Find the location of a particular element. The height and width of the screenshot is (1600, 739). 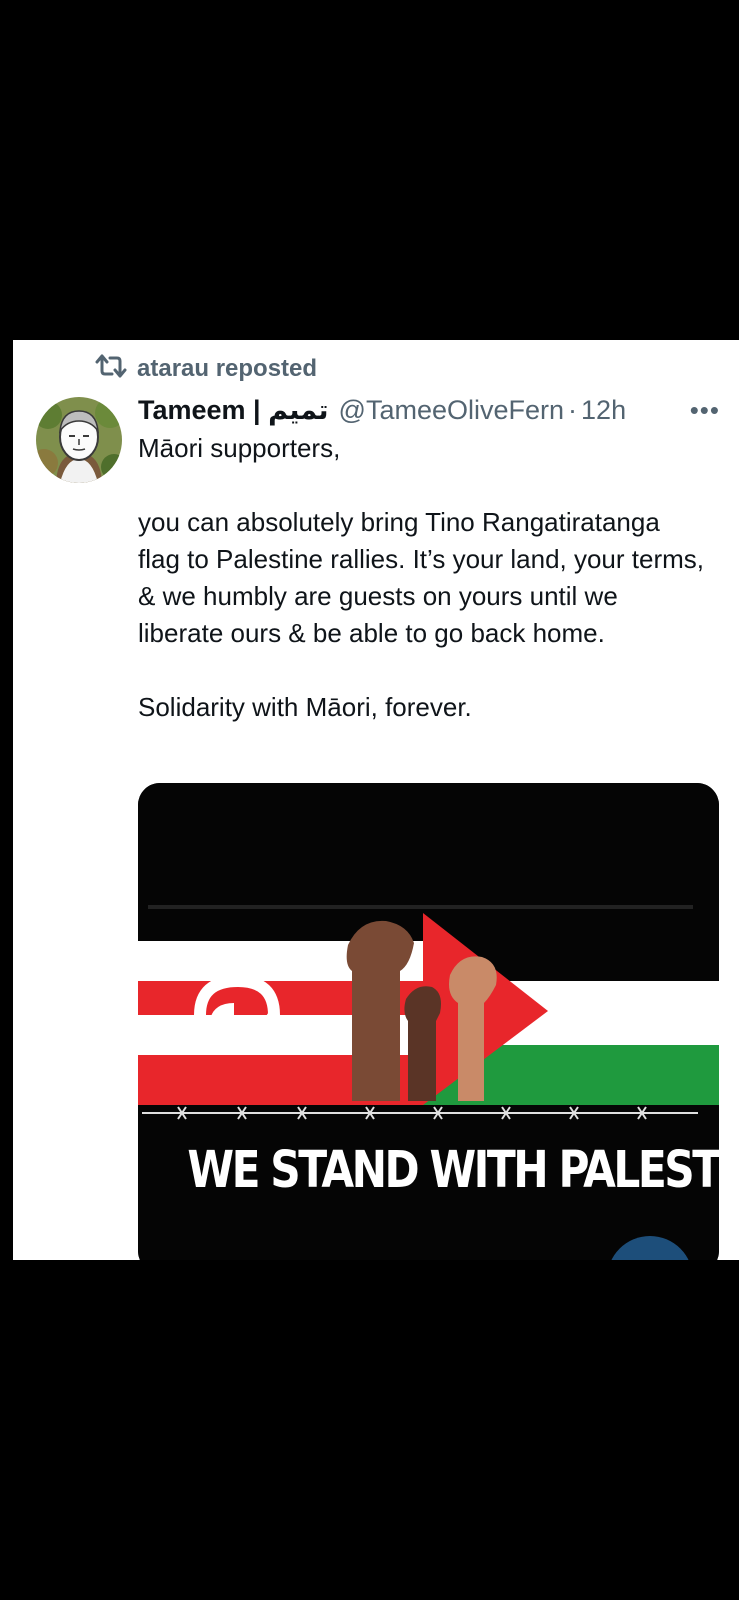

user-handle: @TameeOliveFern is located at coordinates (451, 410).